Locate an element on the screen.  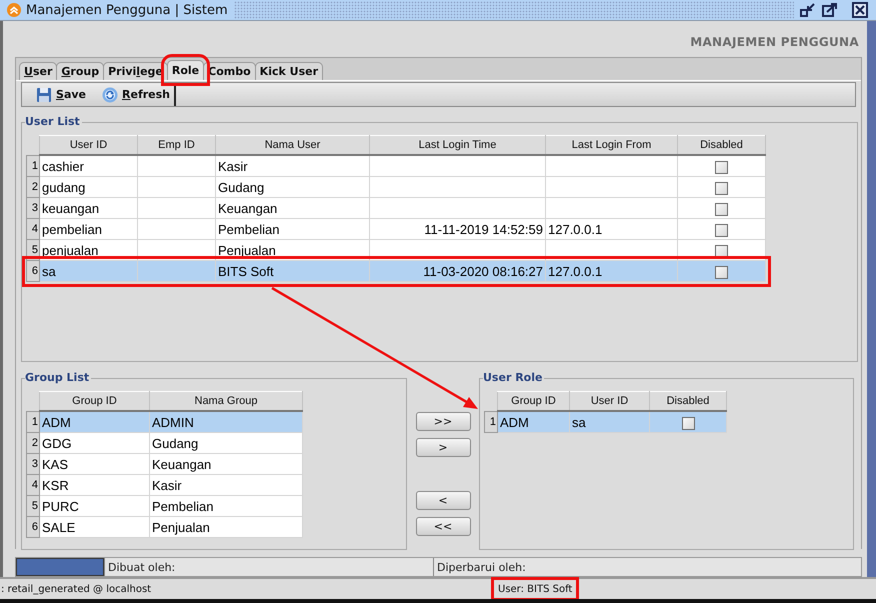
minimize-icon is located at coordinates (808, 10).